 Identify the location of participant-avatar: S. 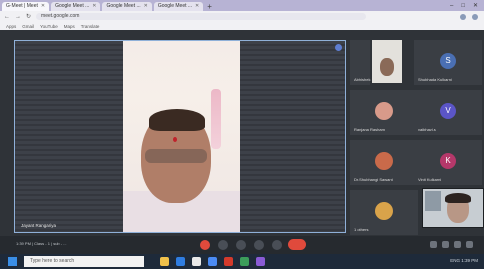
(448, 60).